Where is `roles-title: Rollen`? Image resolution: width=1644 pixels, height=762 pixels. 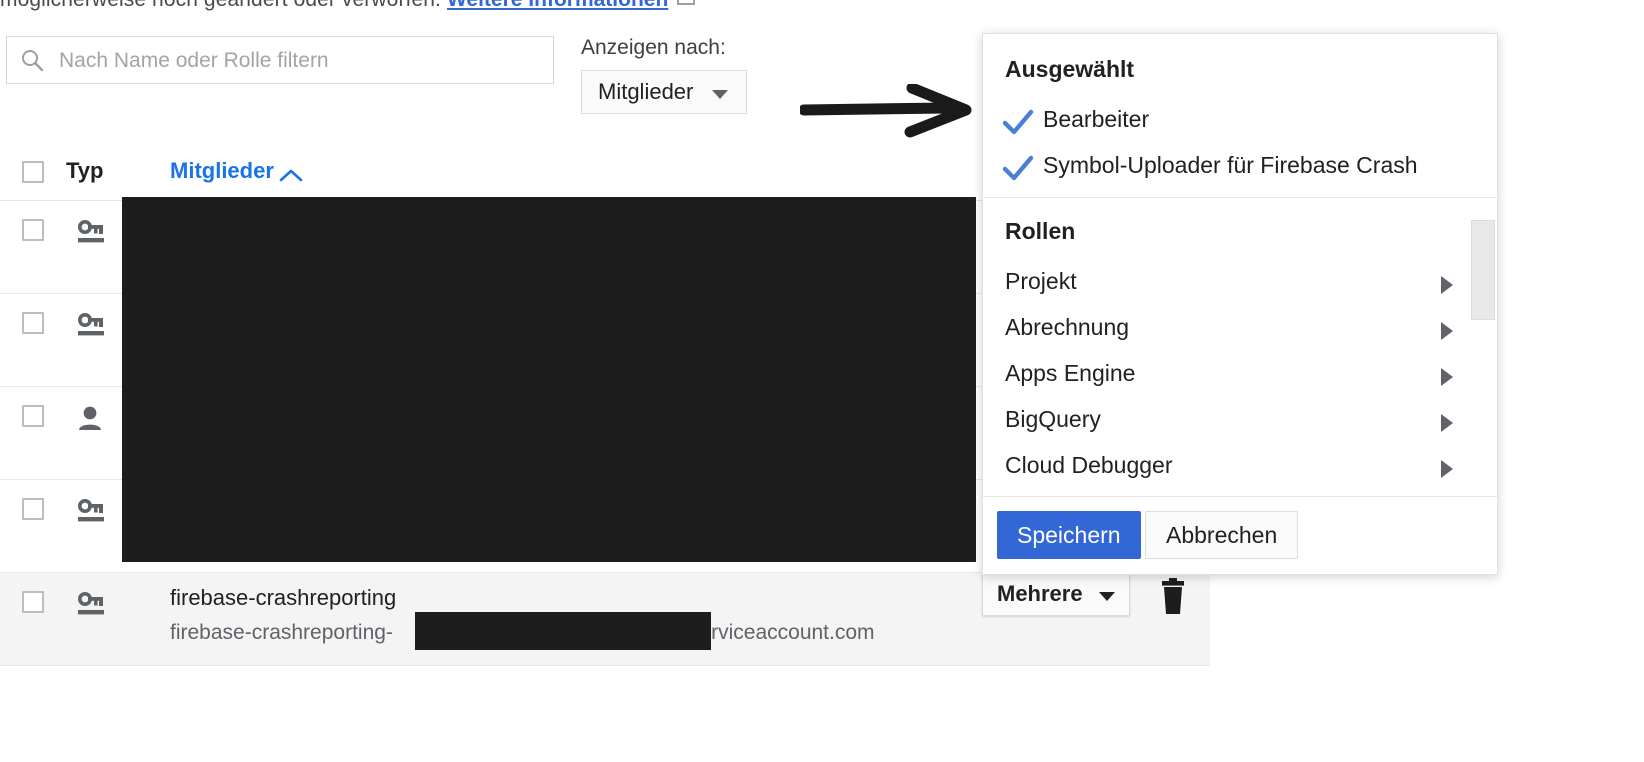 roles-title: Rollen is located at coordinates (1040, 231).